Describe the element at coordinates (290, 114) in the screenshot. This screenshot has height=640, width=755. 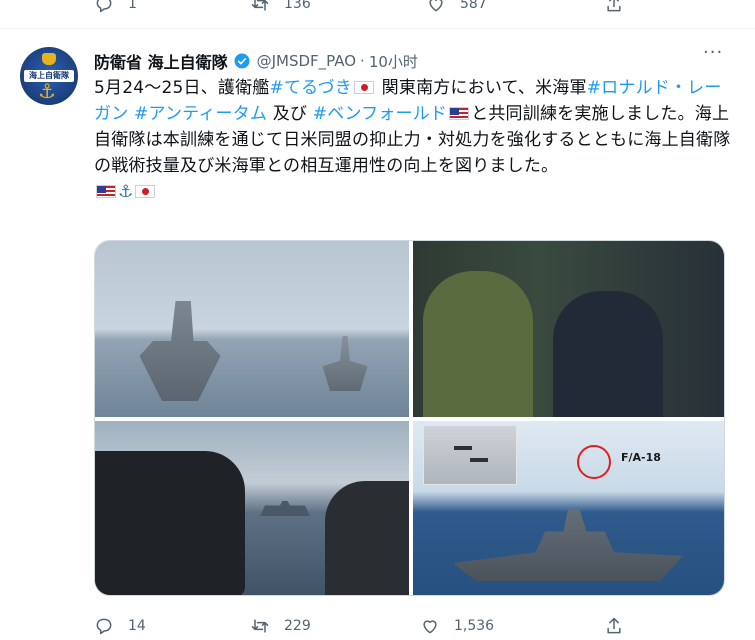
I see `text-segment: 及び` at that location.